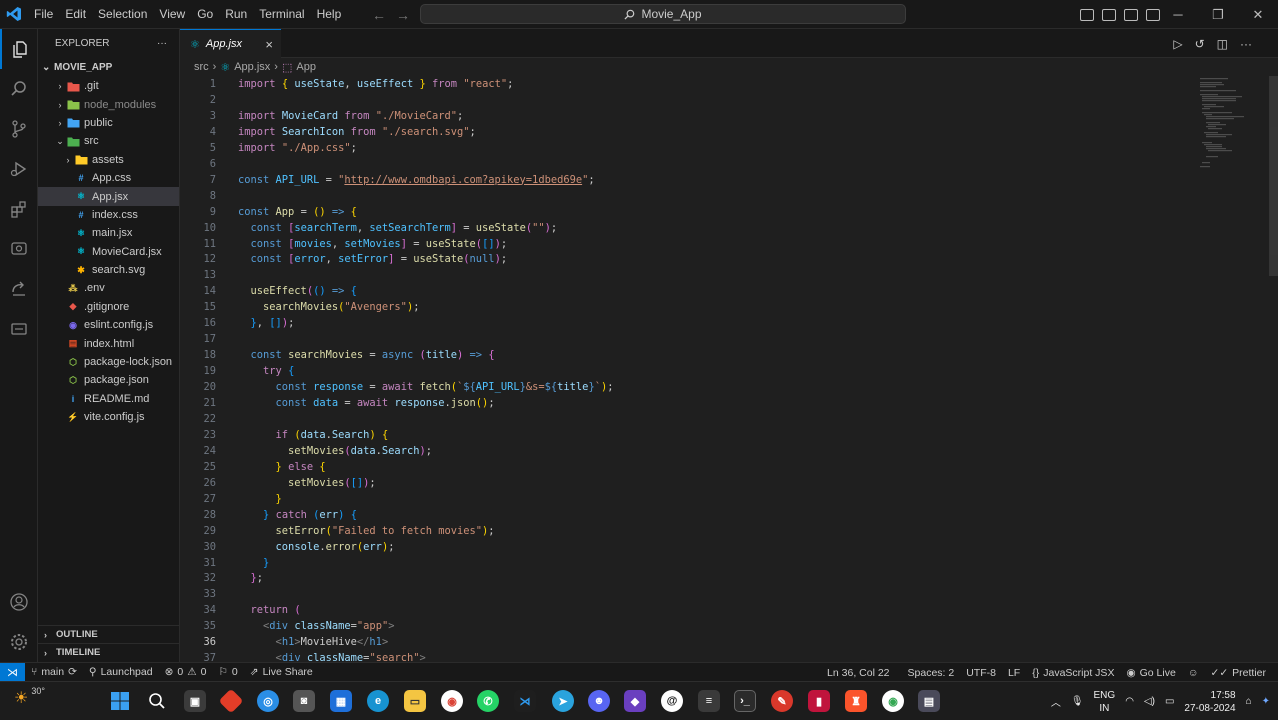 This screenshot has height=720, width=1278. Describe the element at coordinates (1241, 673) in the screenshot. I see `prettier-item: ✓✓ Prettier` at that location.